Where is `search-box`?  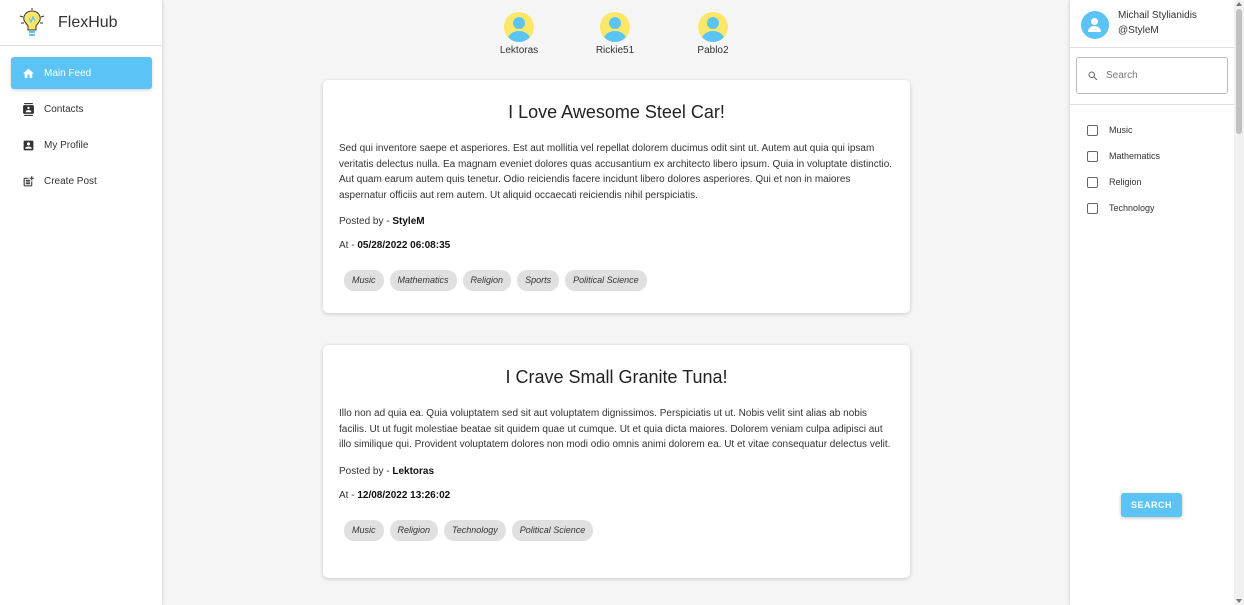
search-box is located at coordinates (1152, 75).